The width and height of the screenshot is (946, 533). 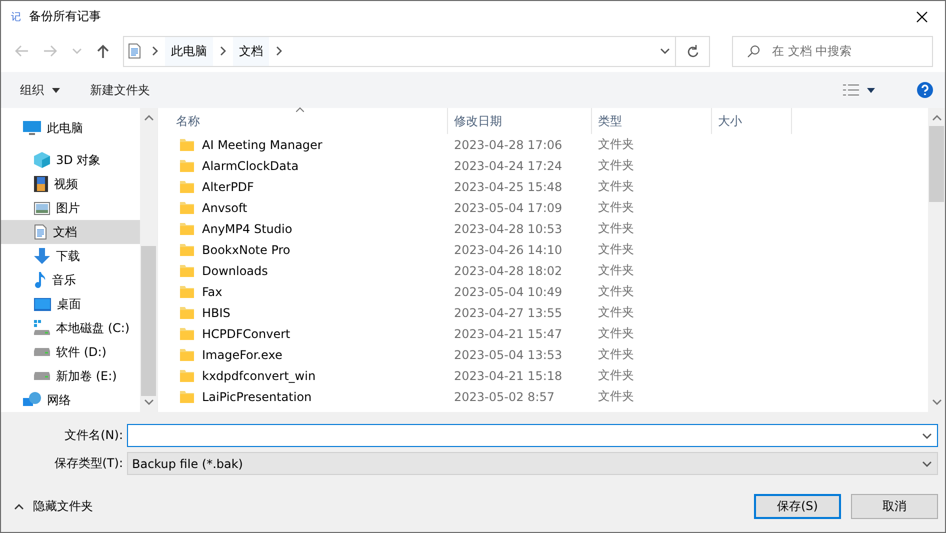 I want to click on modified-date: 2023-05-04 10:49, so click(x=508, y=291).